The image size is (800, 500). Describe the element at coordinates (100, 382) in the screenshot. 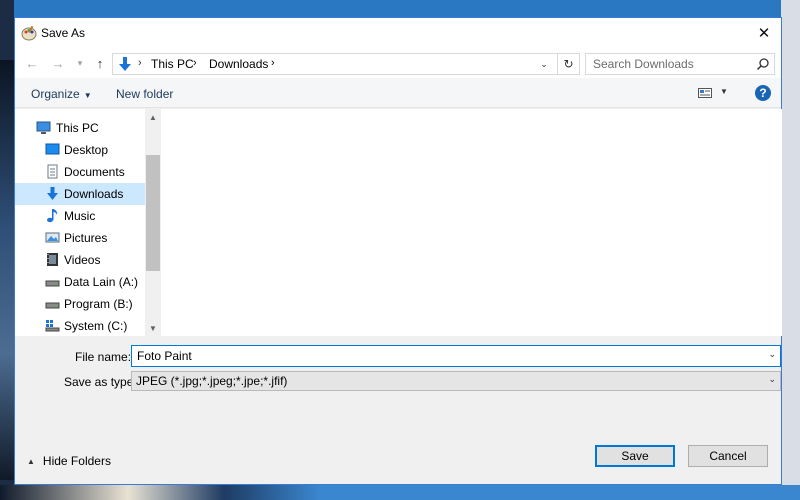

I see `save-as-type-label: Save as type:` at that location.